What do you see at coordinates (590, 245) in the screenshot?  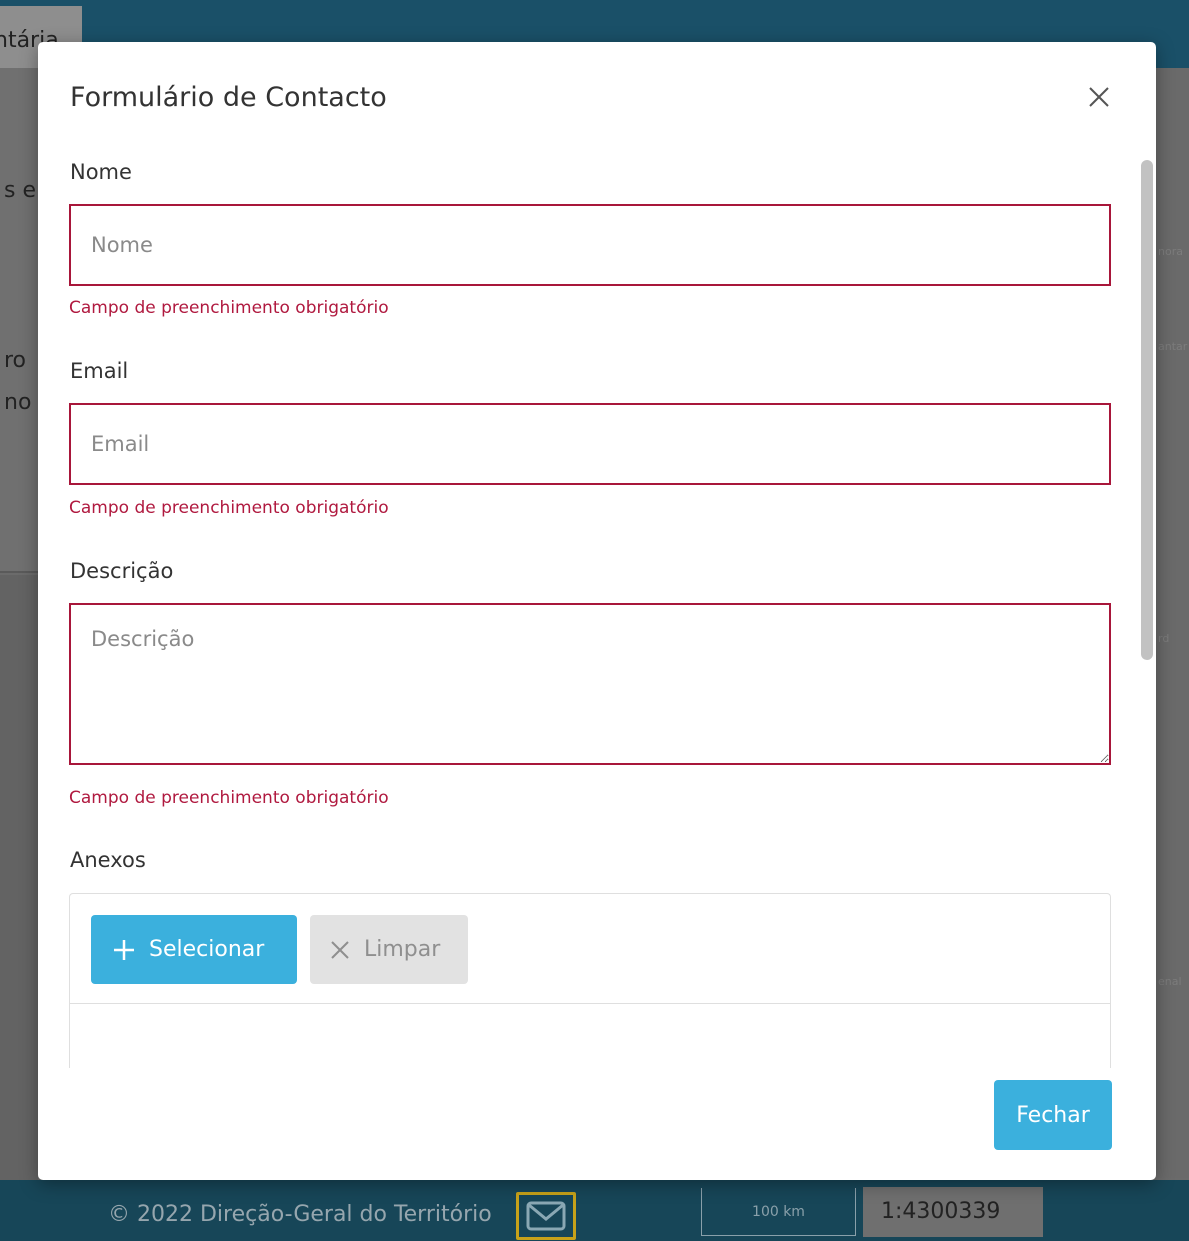 I see `name-input` at bounding box center [590, 245].